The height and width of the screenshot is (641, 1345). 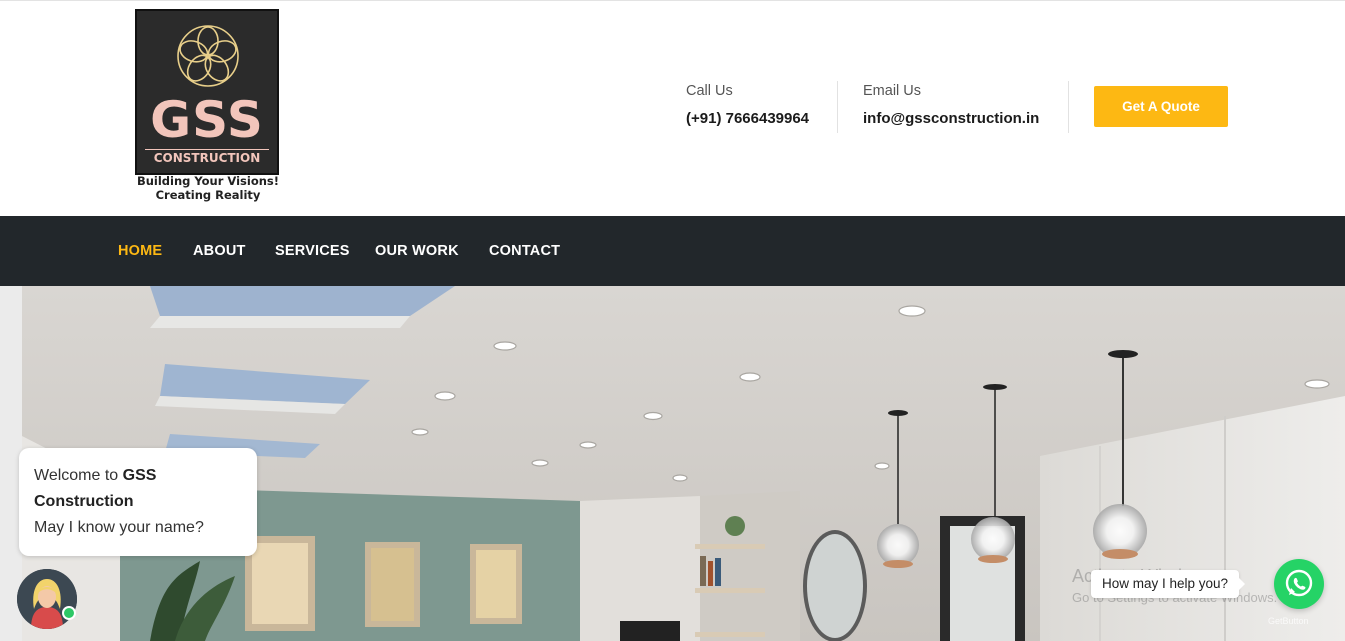 What do you see at coordinates (207, 120) in the screenshot?
I see `logo-brand-text: GSS` at bounding box center [207, 120].